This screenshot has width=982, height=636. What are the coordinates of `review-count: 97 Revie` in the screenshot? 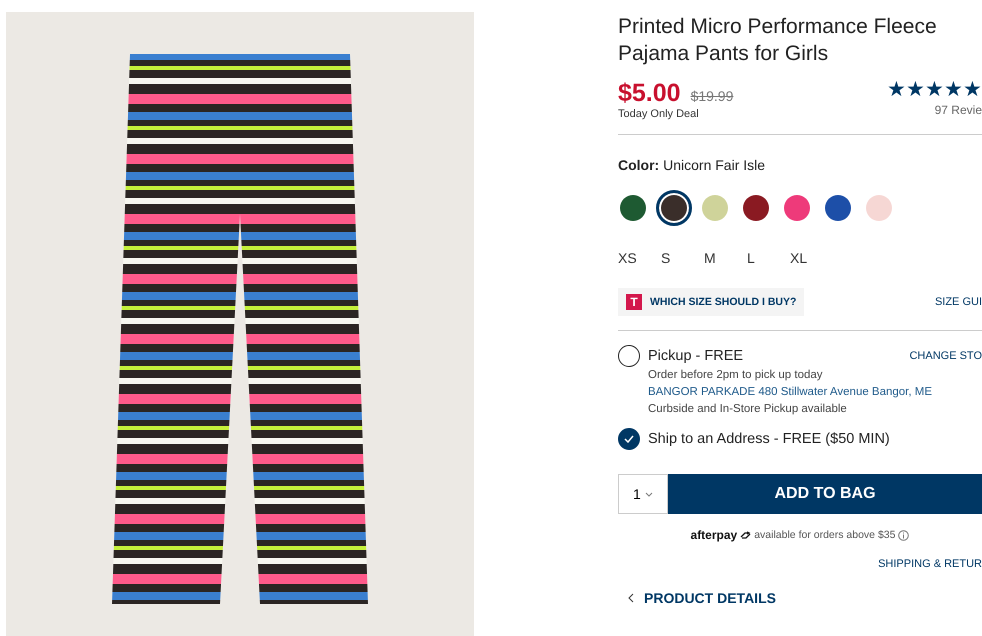 It's located at (958, 110).